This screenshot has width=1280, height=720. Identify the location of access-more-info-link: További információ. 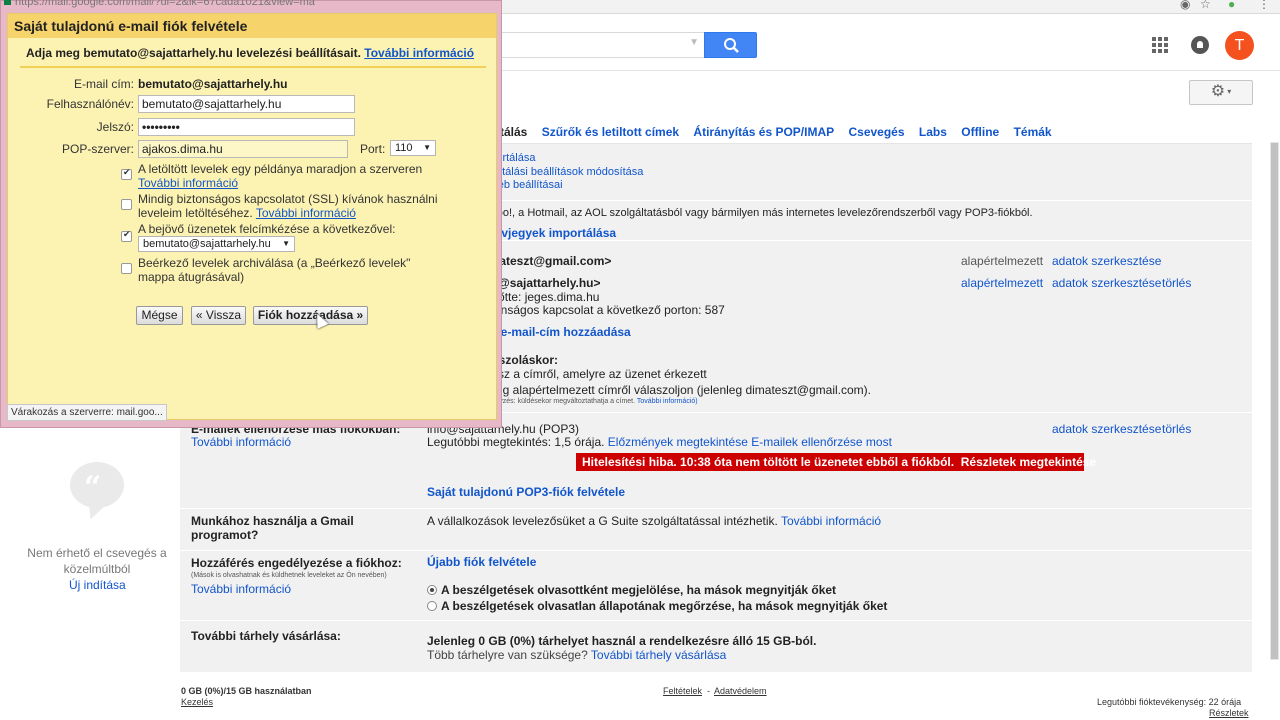
(241, 589).